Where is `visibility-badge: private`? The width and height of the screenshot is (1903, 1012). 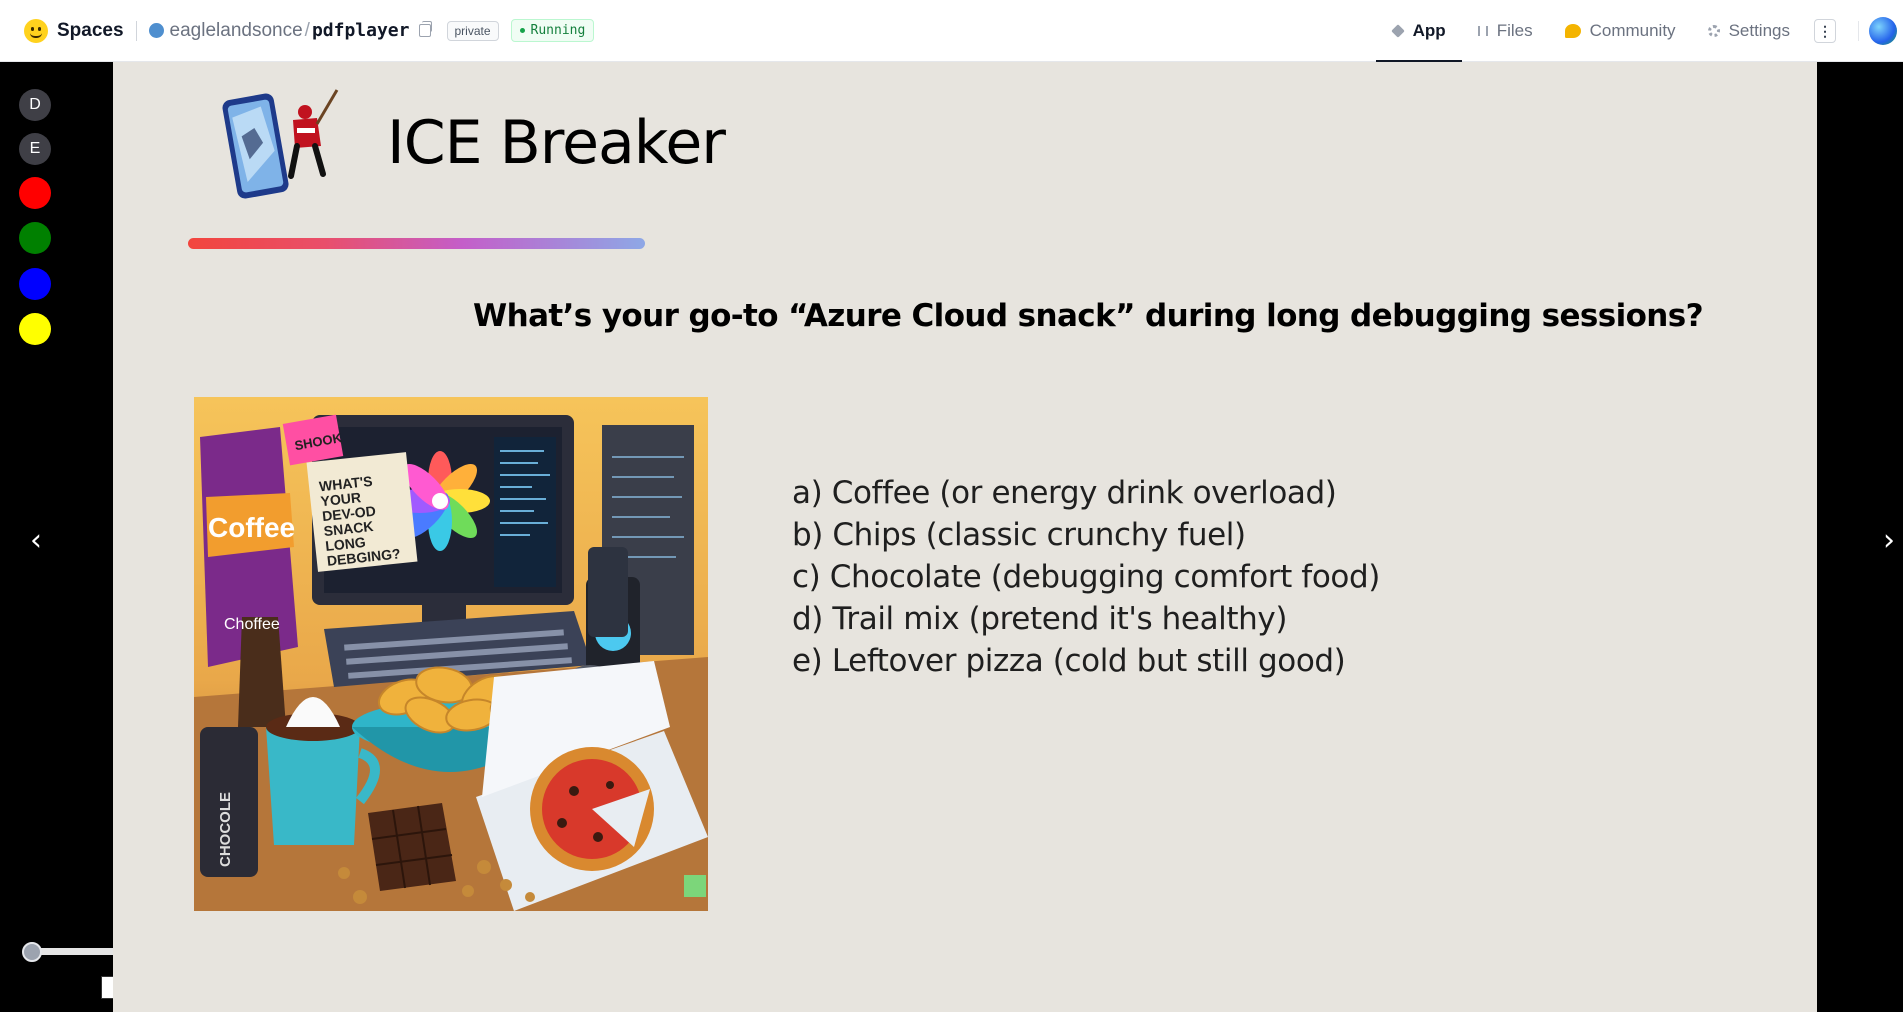
visibility-badge: private is located at coordinates (472, 30).